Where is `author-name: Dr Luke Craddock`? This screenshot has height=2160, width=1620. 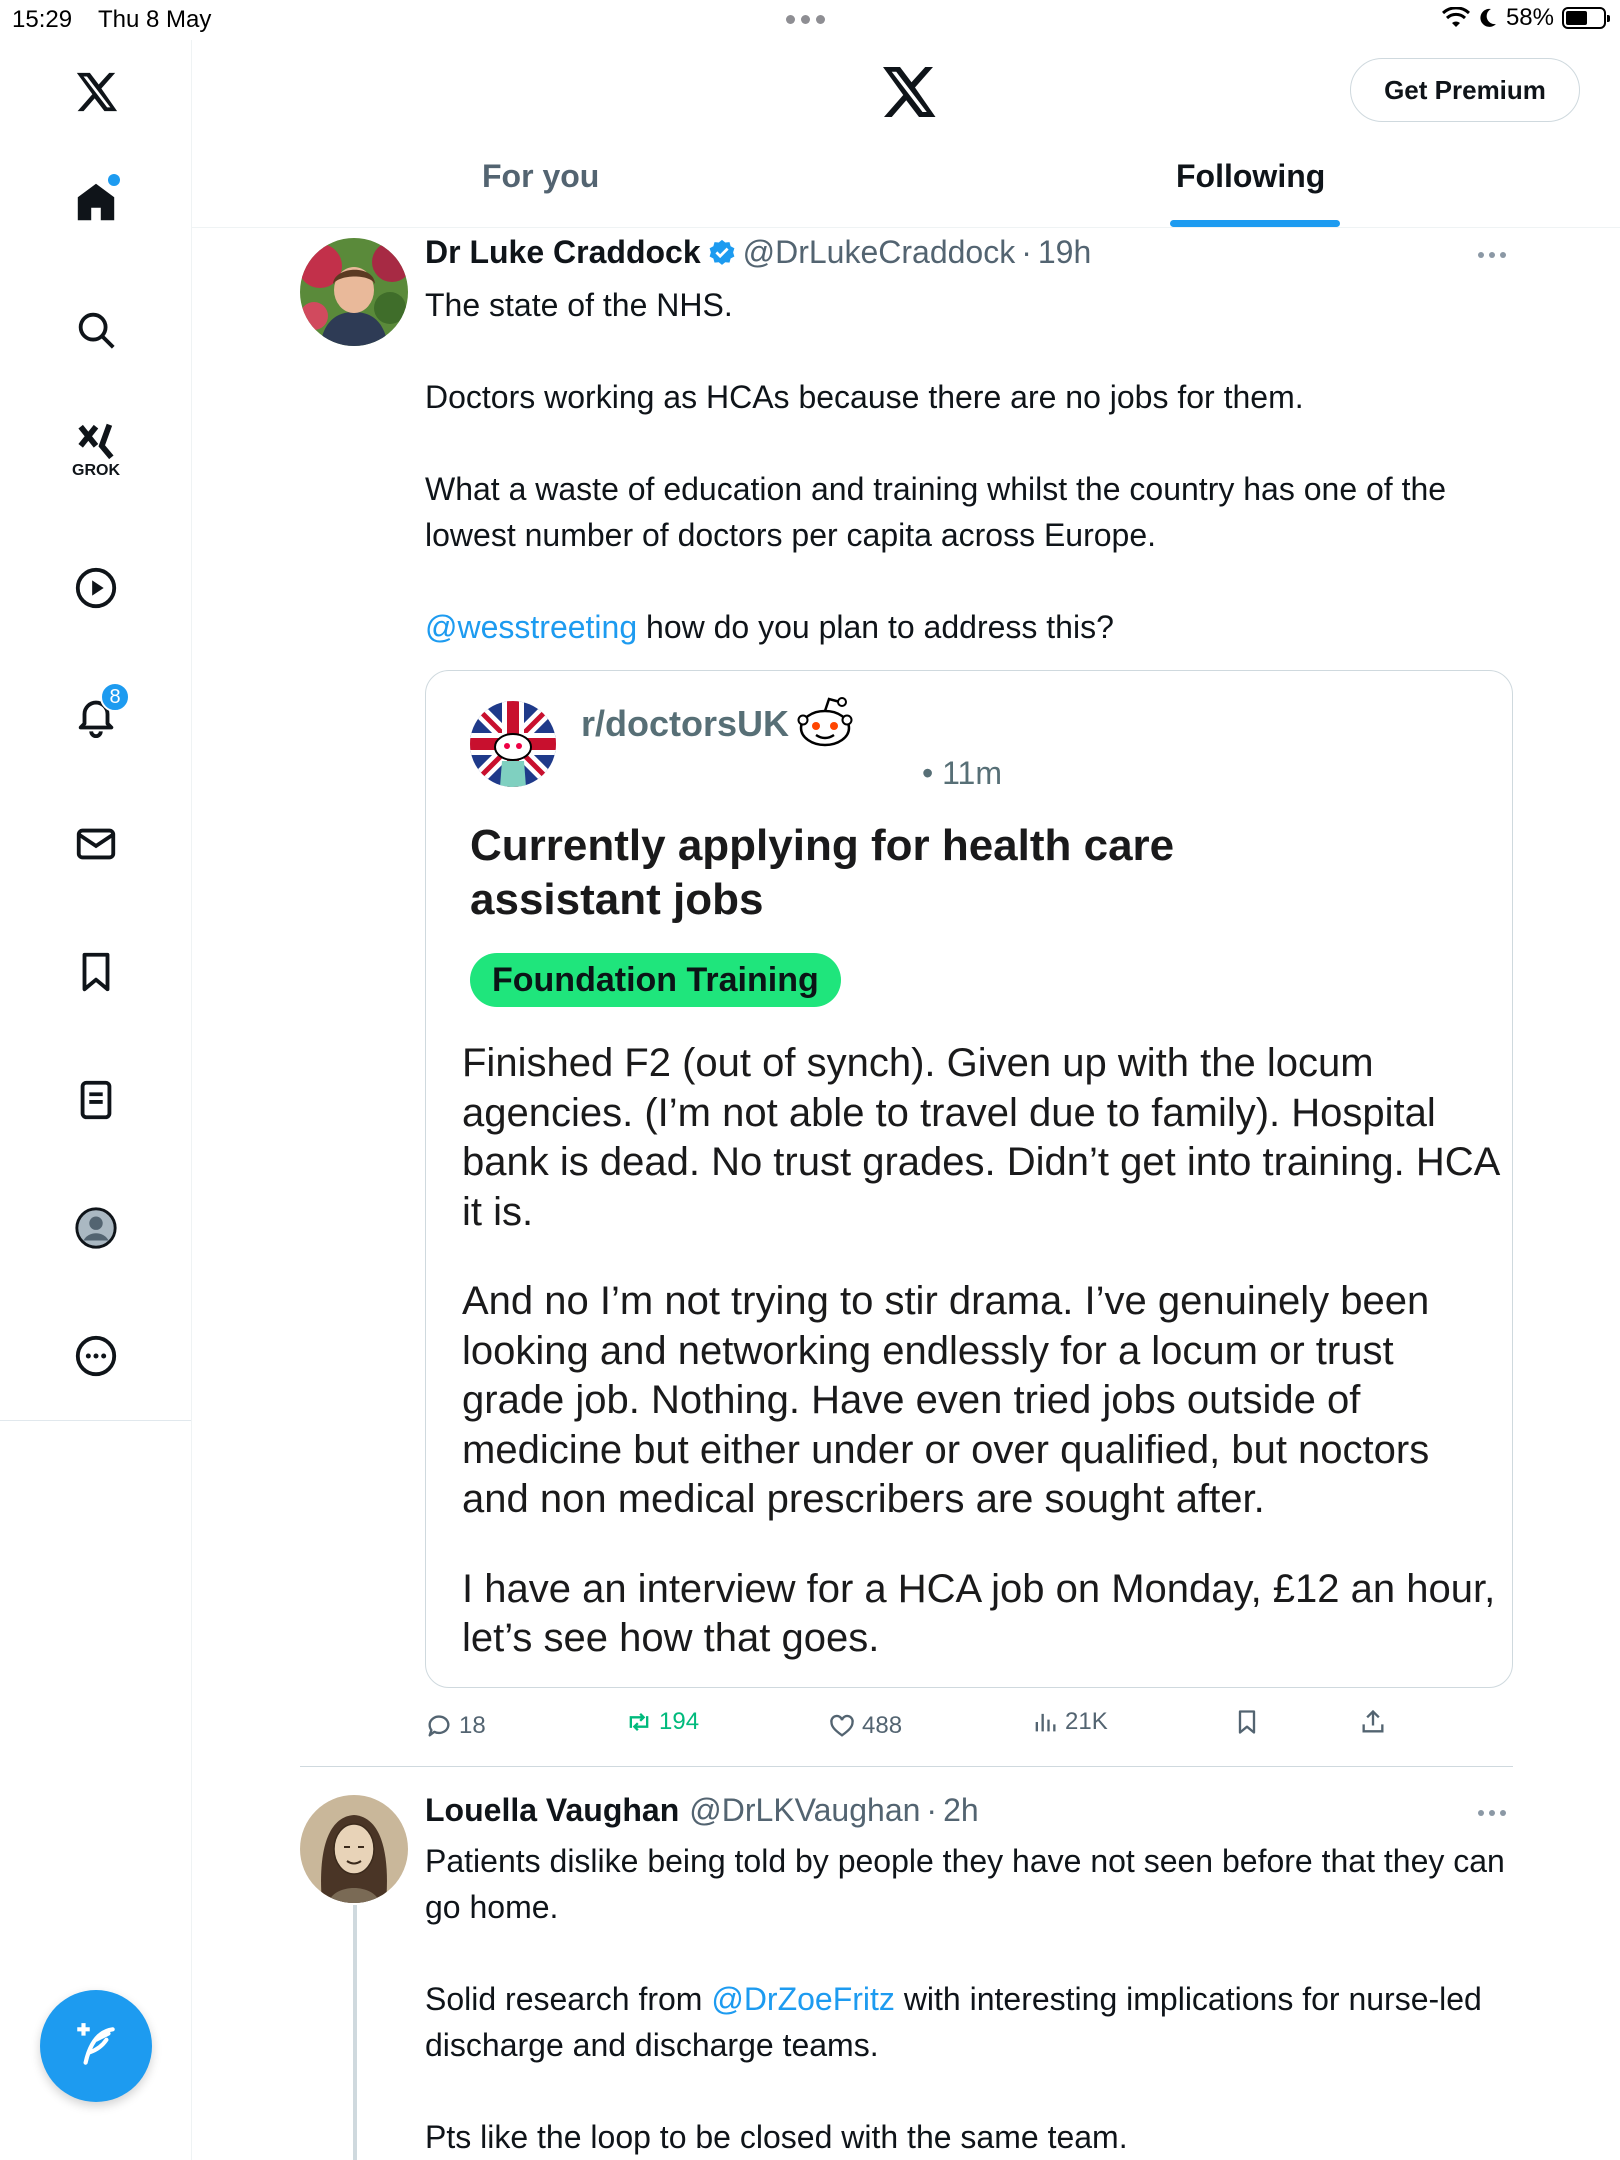 author-name: Dr Luke Craddock is located at coordinates (563, 252).